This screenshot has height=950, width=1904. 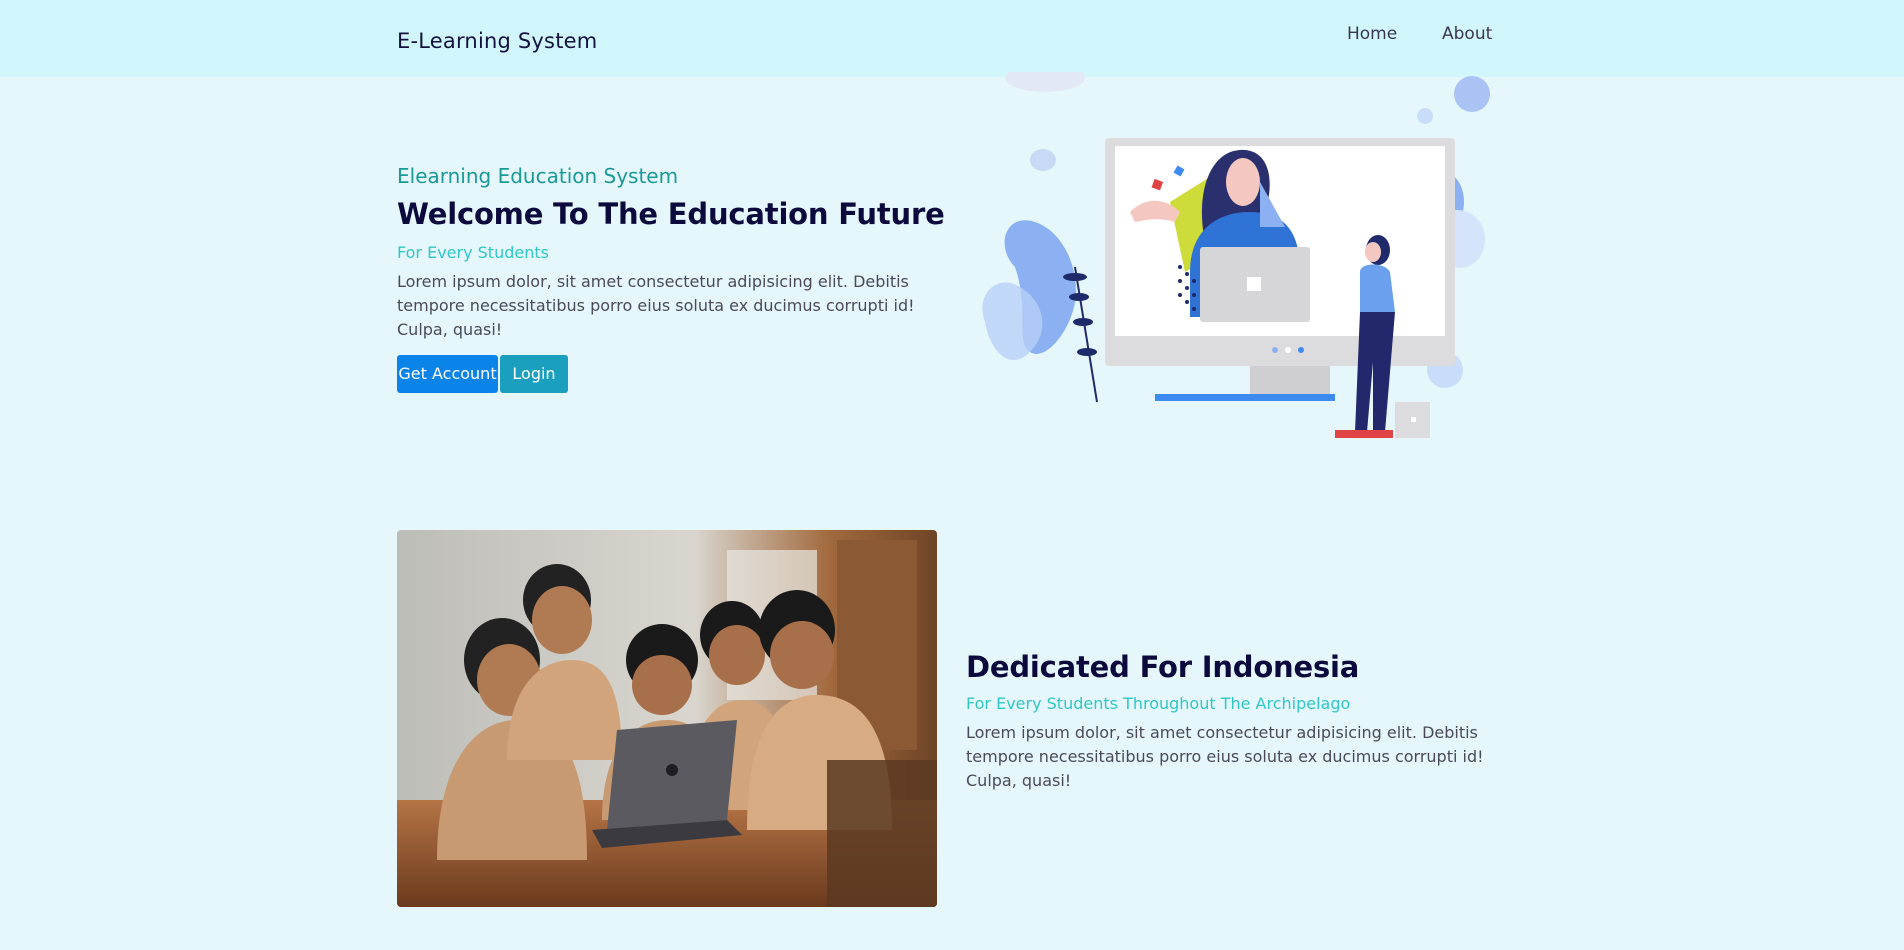 I want to click on hero-eyebrow: Elearning Education System, so click(x=538, y=176).